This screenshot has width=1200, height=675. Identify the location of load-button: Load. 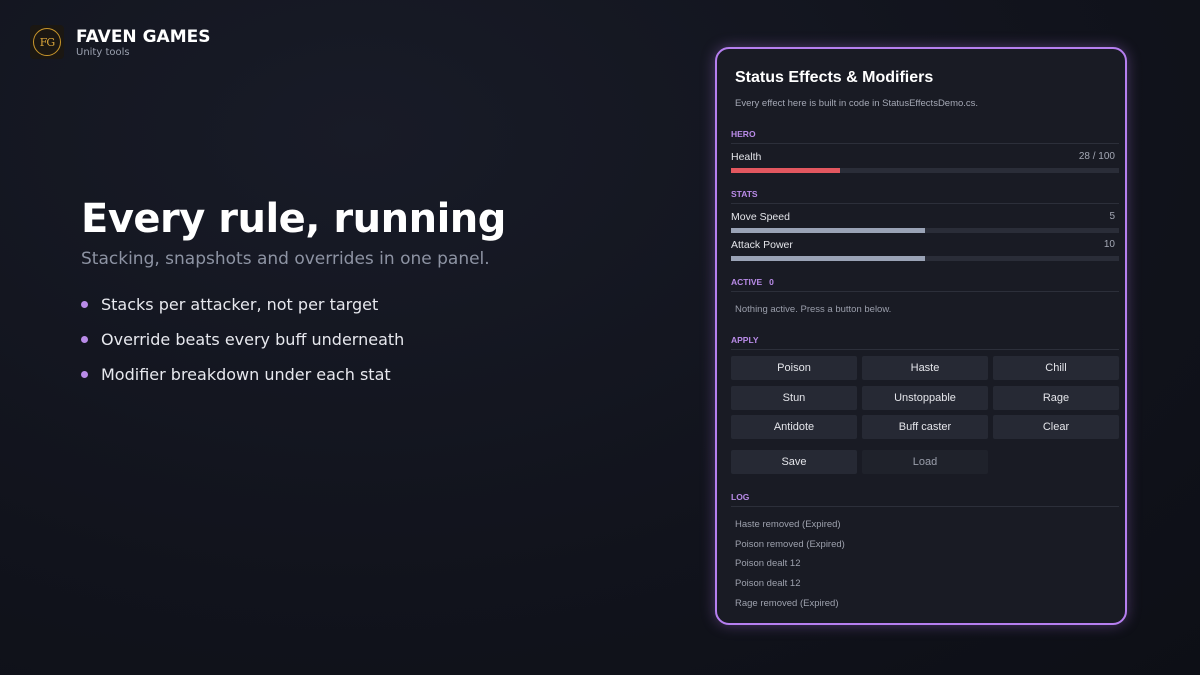
(925, 462).